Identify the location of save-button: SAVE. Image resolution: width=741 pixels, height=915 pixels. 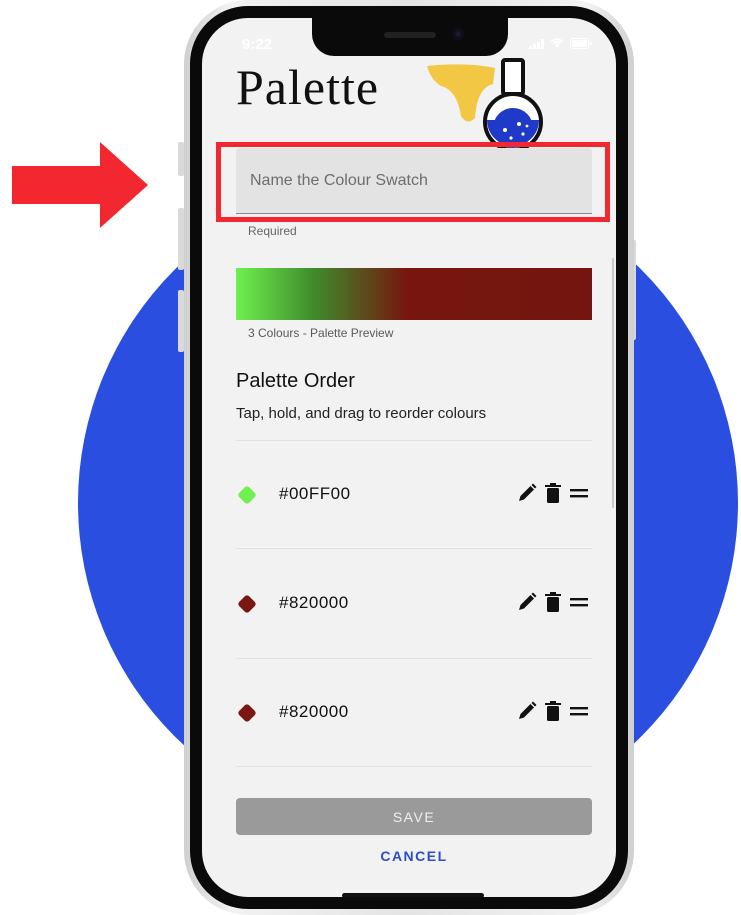
(414, 816).